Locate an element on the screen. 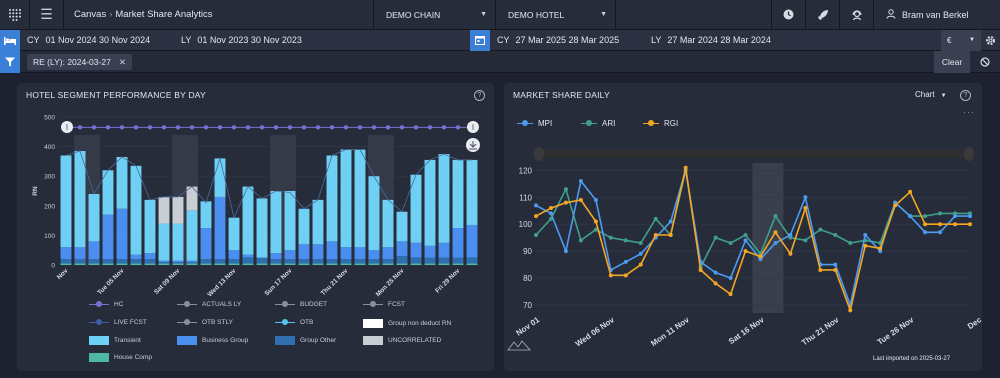  legend-item: ACTUALS LY is located at coordinates (209, 304).